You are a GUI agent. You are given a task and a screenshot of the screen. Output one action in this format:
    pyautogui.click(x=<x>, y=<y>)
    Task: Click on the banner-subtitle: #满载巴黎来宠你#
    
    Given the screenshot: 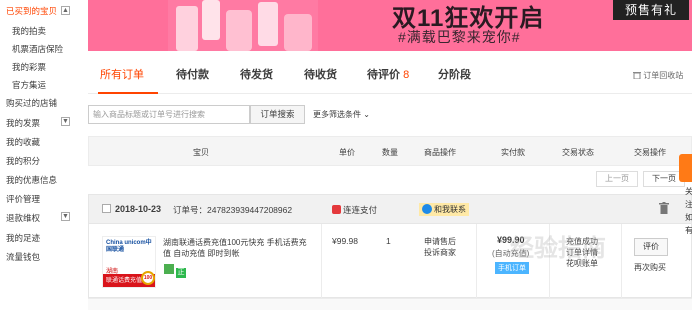 What is the action you would take?
    pyautogui.click(x=459, y=37)
    